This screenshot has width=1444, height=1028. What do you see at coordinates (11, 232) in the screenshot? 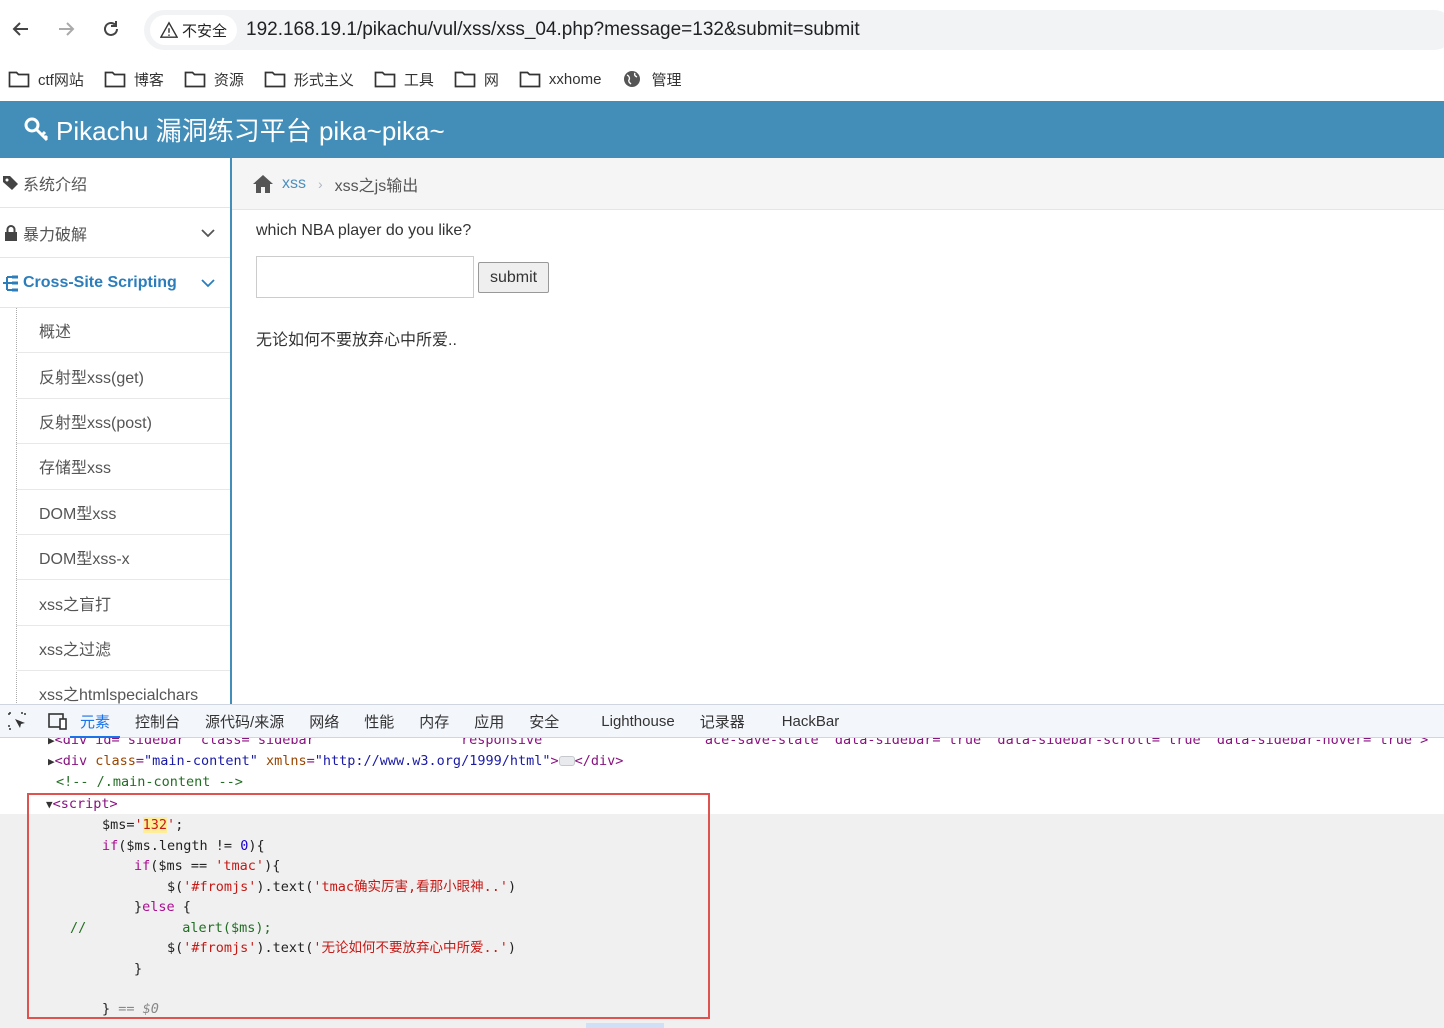
I see `lock-icon` at bounding box center [11, 232].